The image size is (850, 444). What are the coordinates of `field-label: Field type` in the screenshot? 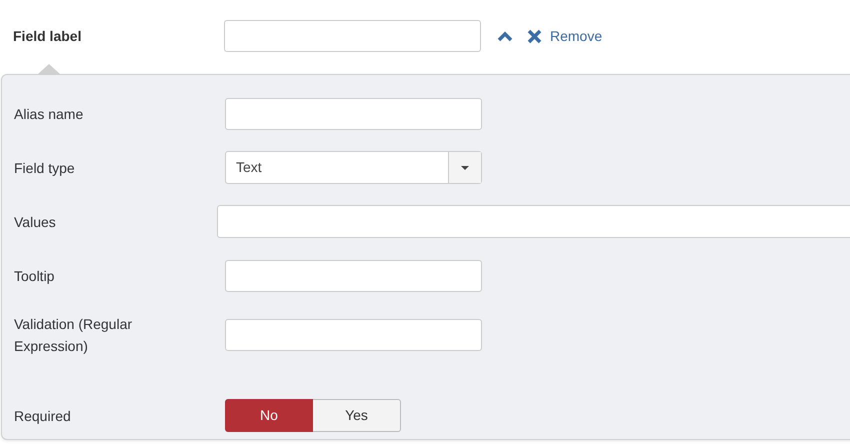 It's located at (45, 168).